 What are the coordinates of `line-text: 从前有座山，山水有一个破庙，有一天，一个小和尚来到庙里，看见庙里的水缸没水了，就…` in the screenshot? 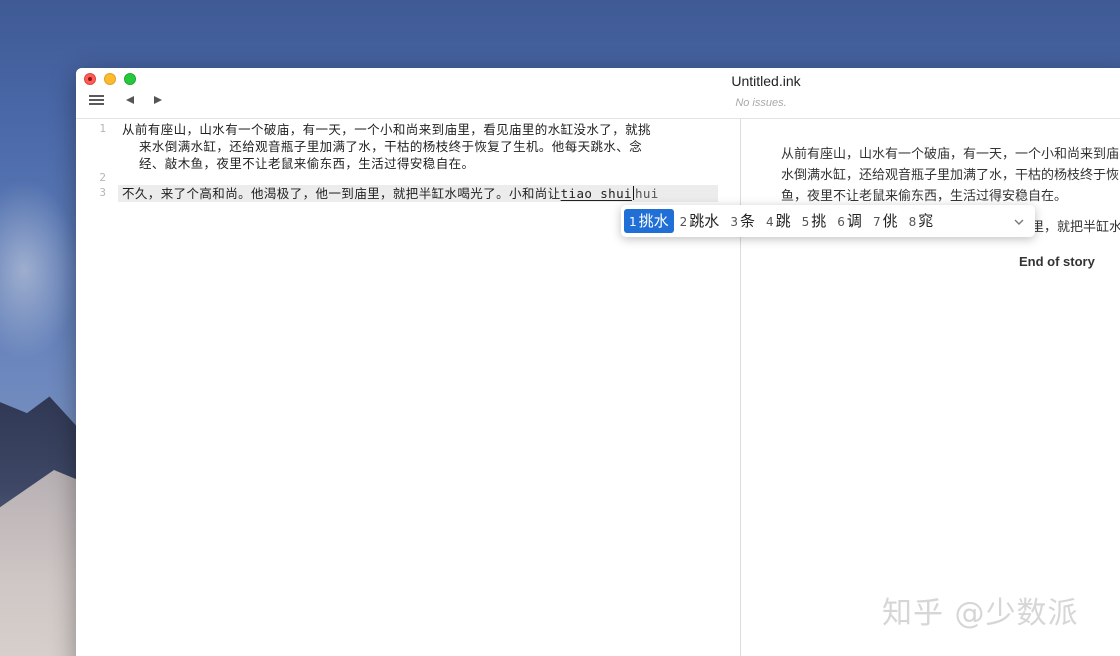 It's located at (422, 146).